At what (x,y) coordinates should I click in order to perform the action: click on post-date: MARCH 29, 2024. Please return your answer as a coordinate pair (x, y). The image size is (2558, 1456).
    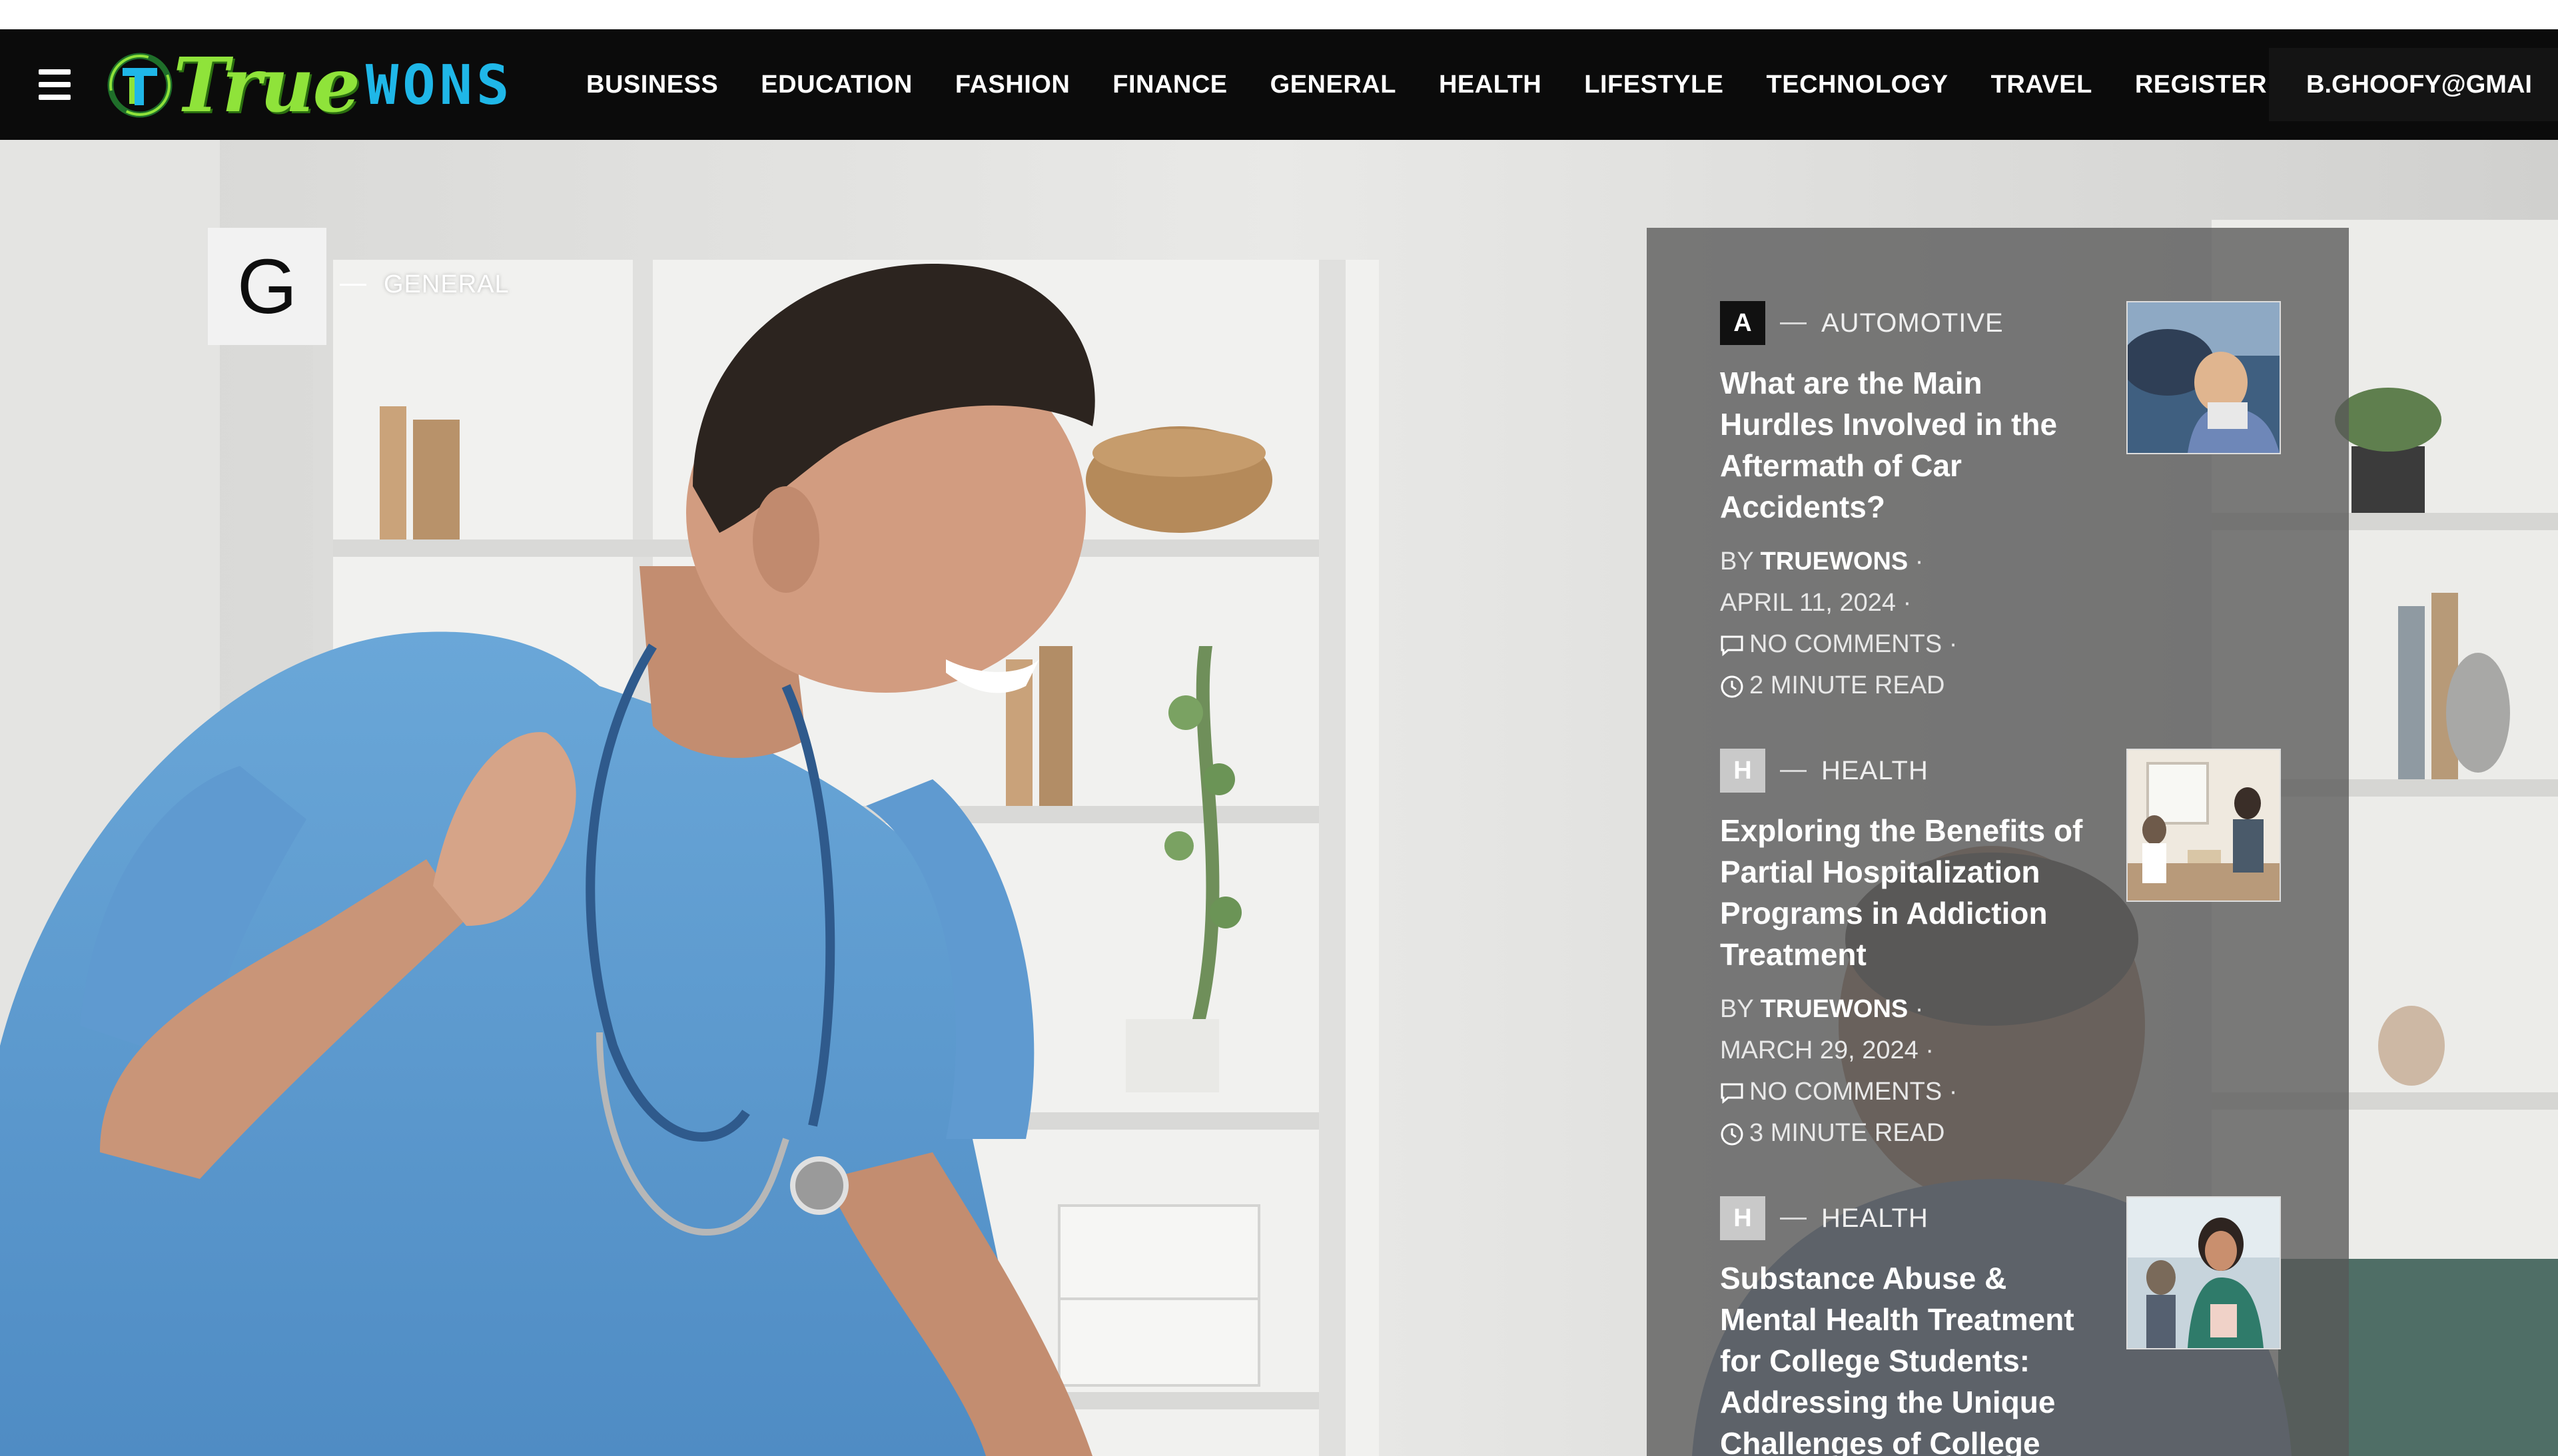
    Looking at the image, I should click on (1819, 1050).